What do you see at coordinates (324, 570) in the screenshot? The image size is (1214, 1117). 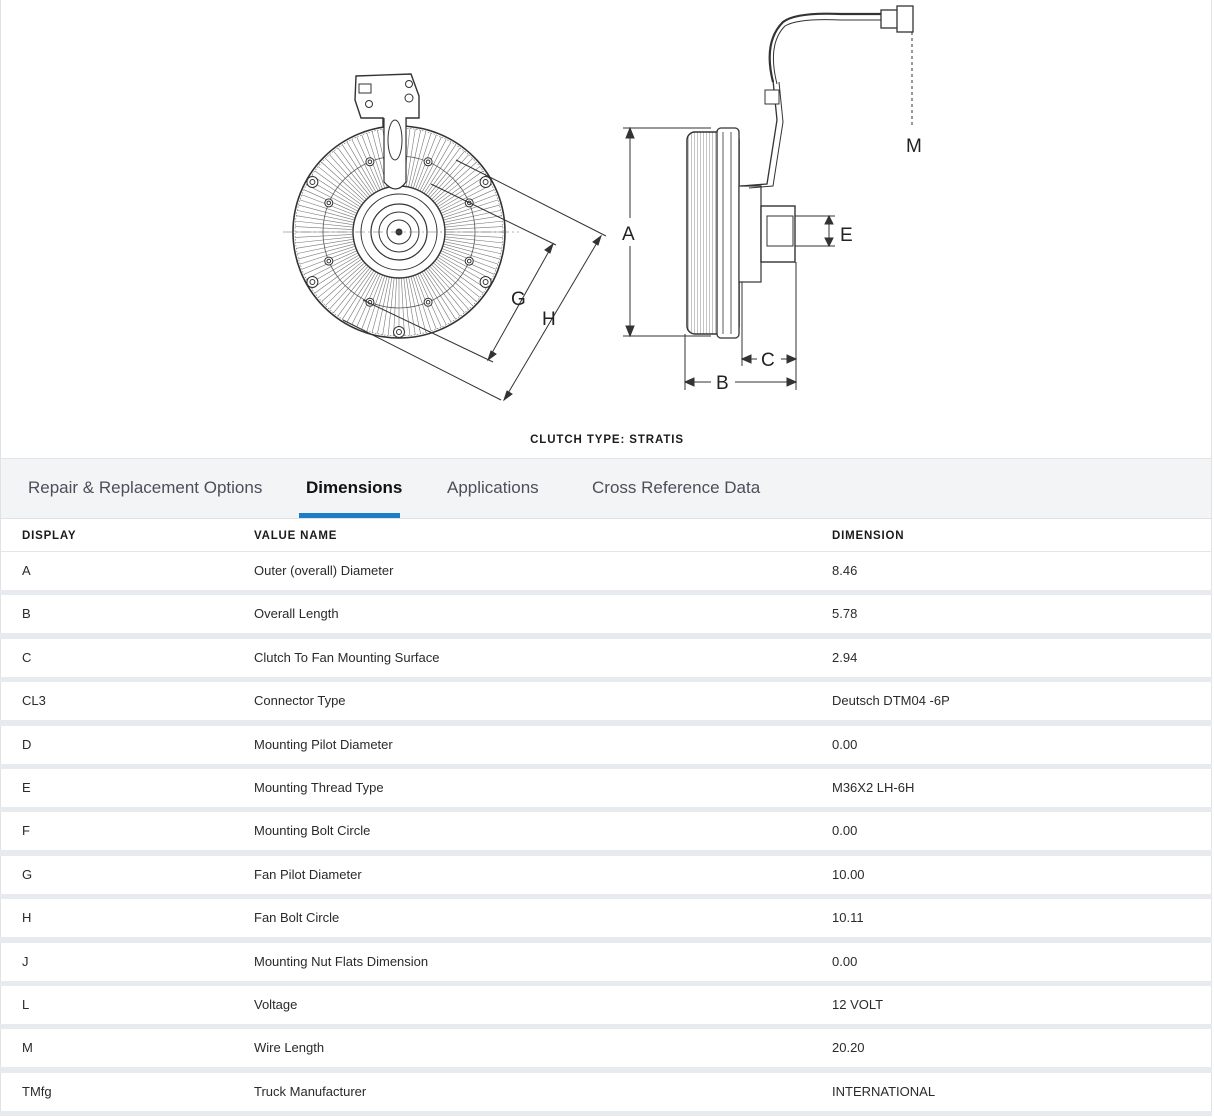 I see `cell-value-name: Outer (overall) Diameter` at bounding box center [324, 570].